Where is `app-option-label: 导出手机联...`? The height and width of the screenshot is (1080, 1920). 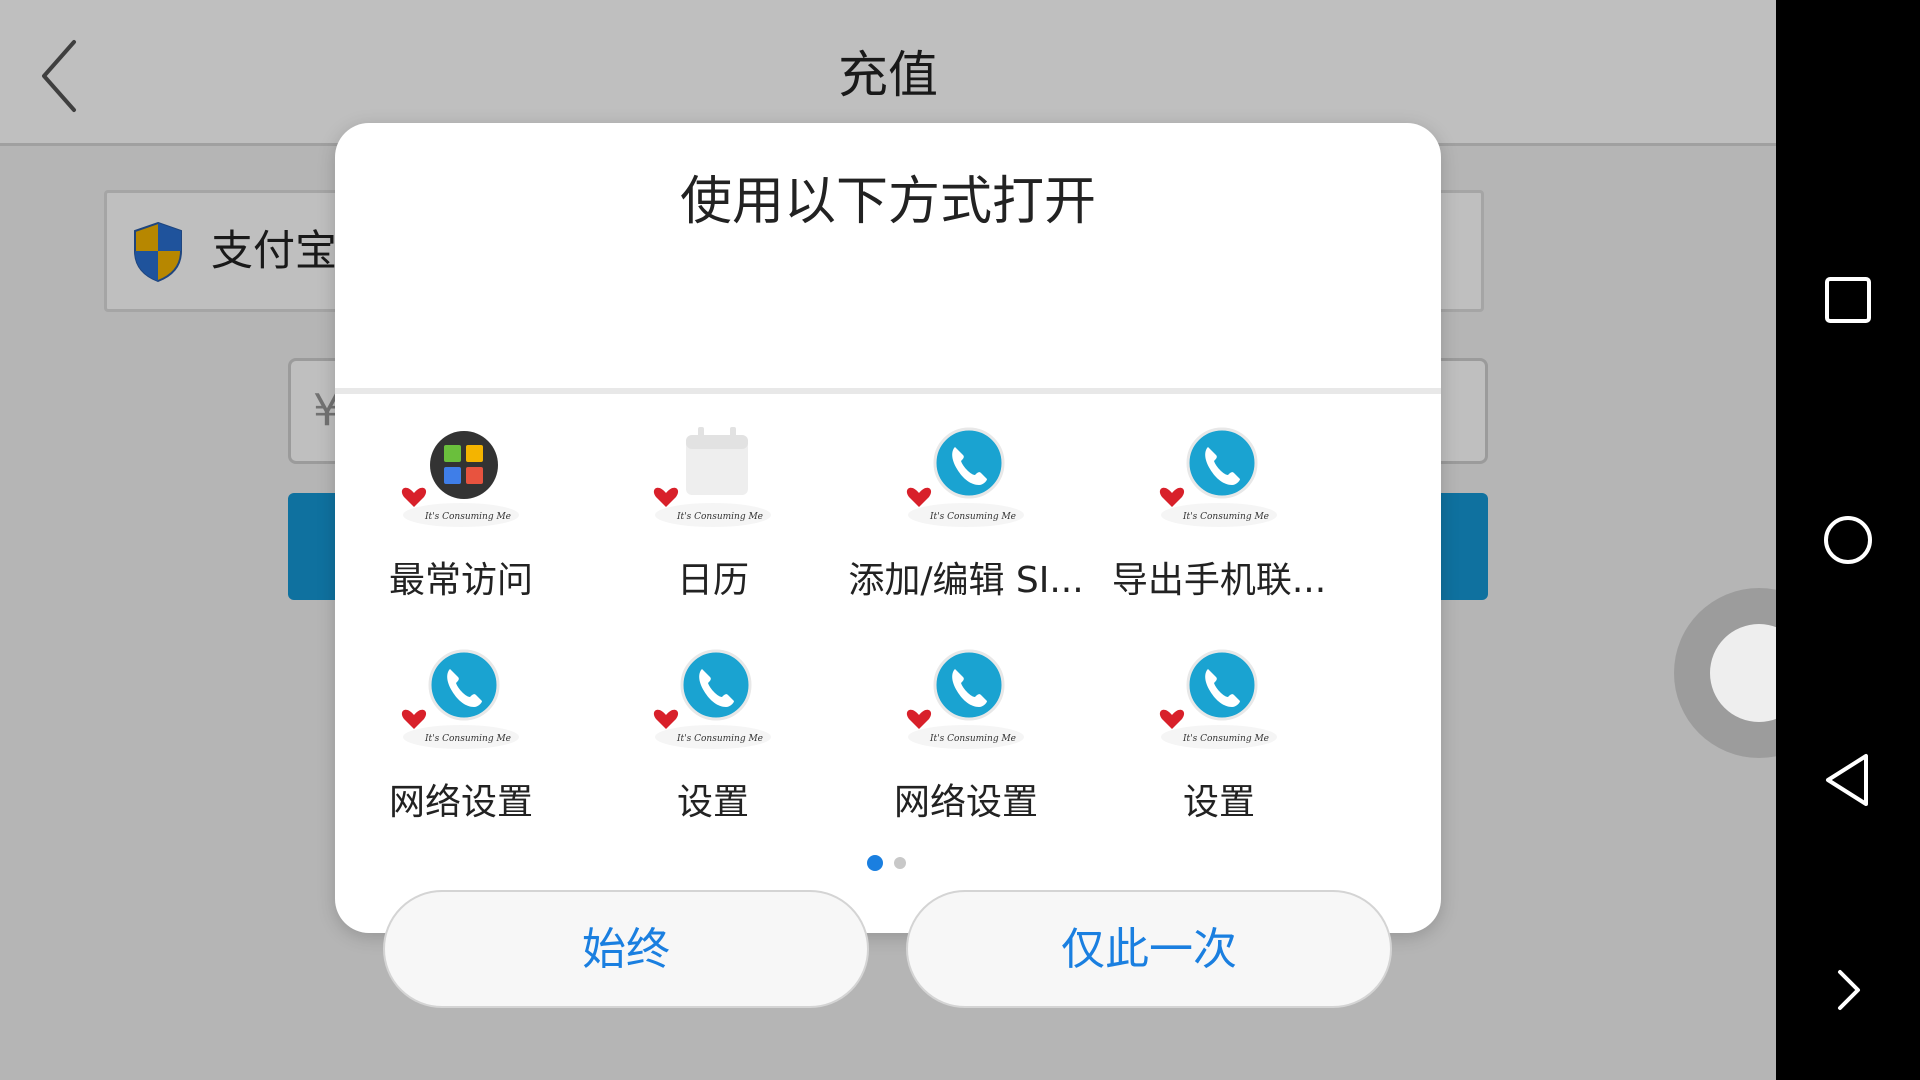
app-option-label: 导出手机联... is located at coordinates (1219, 580).